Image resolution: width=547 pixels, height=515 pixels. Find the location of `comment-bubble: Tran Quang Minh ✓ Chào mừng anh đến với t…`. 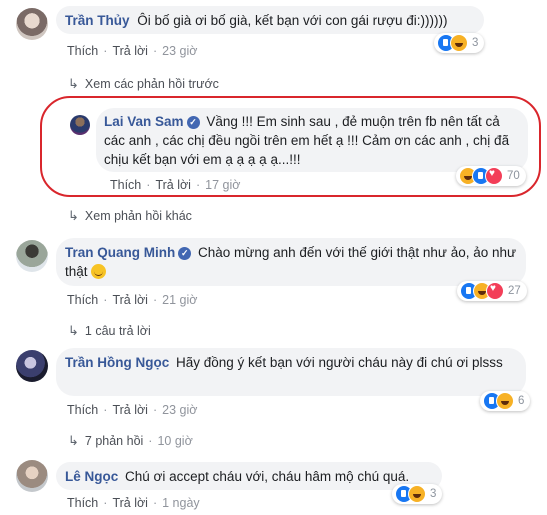

comment-bubble: Tran Quang Minh ✓ Chào mừng anh đến với t… is located at coordinates (291, 262).